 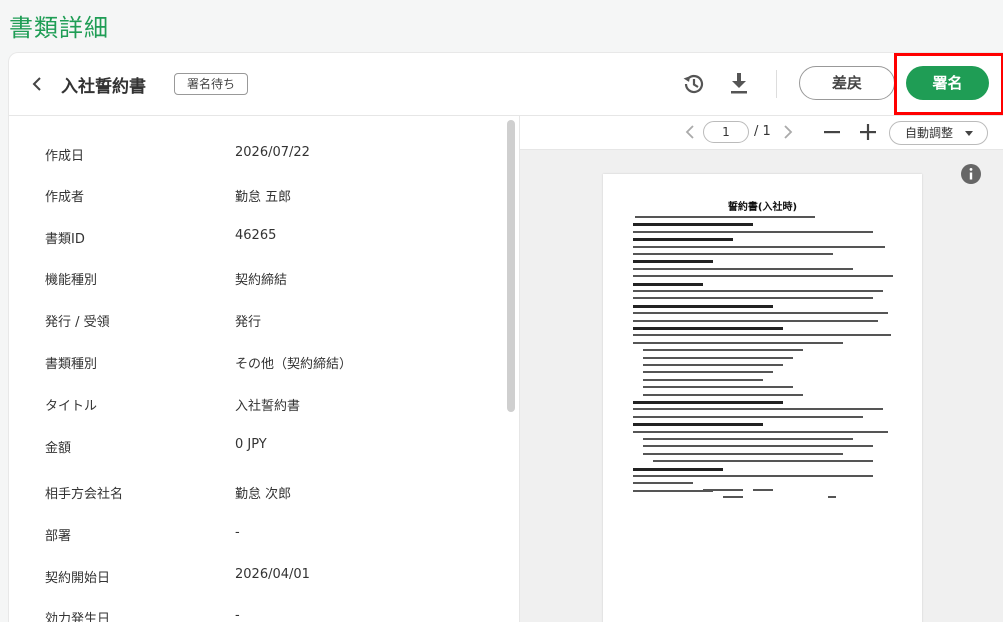 I want to click on page-total: / 1, so click(x=762, y=131).